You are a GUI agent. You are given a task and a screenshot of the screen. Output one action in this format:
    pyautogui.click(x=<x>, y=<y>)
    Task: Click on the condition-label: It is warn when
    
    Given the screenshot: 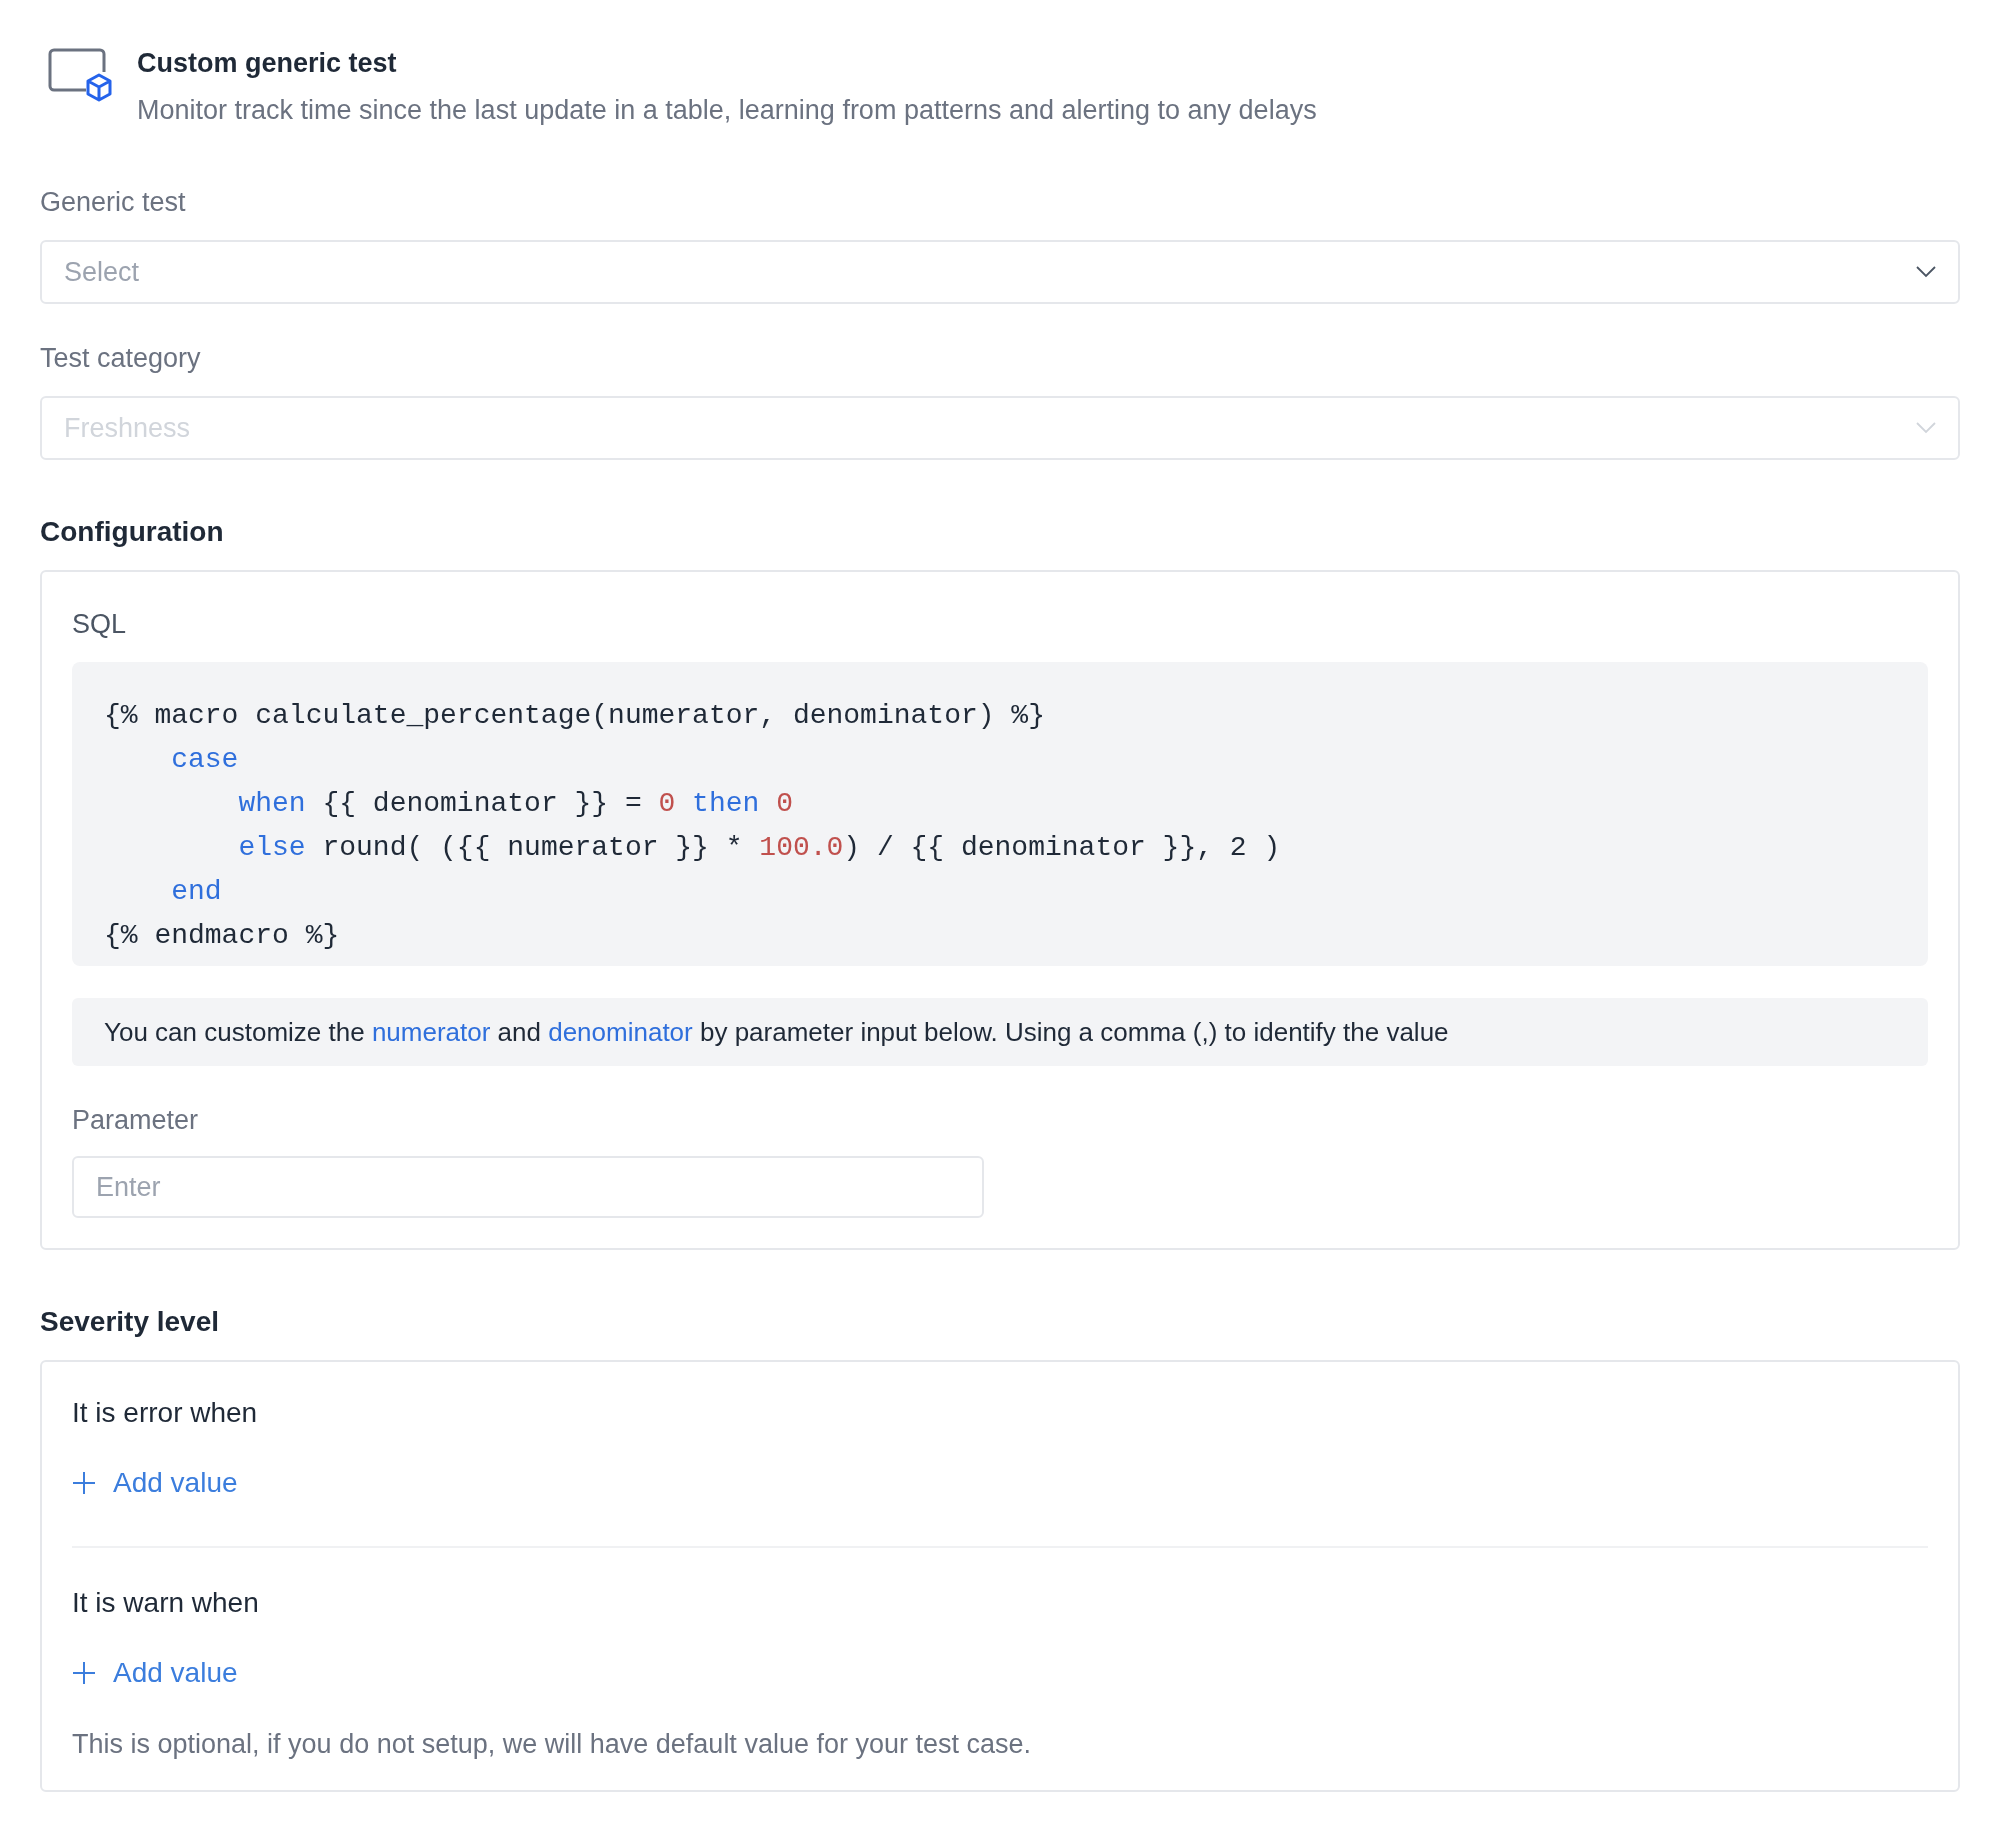 What is the action you would take?
    pyautogui.click(x=166, y=1603)
    